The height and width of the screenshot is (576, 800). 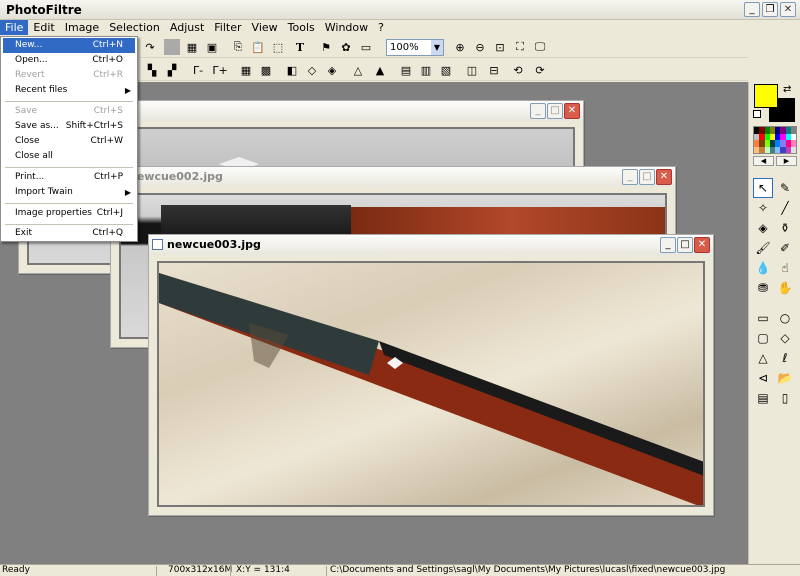 What do you see at coordinates (69, 141) in the screenshot?
I see `menu-item-close: Close Ctrl+W` at bounding box center [69, 141].